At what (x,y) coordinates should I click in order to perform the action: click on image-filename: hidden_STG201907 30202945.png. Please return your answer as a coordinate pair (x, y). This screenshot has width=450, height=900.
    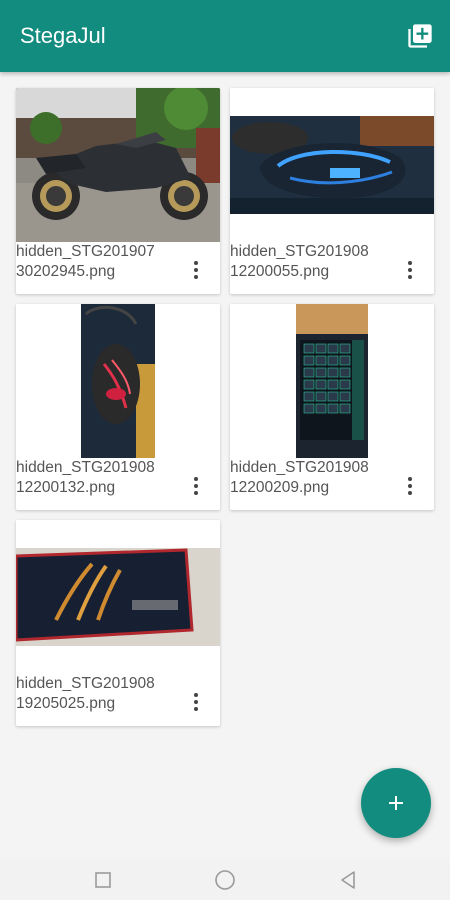
    Looking at the image, I should click on (85, 261).